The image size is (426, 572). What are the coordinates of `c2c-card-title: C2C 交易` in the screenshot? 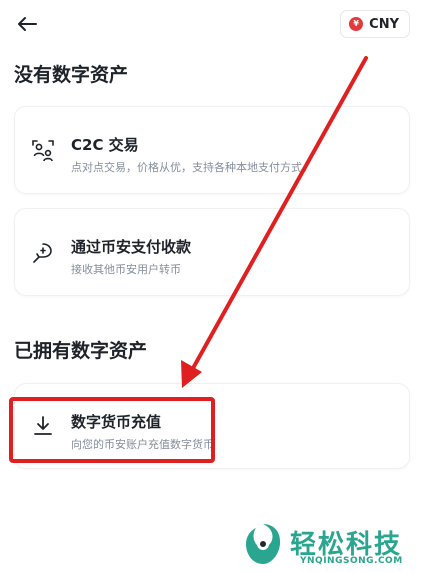 It's located at (105, 145).